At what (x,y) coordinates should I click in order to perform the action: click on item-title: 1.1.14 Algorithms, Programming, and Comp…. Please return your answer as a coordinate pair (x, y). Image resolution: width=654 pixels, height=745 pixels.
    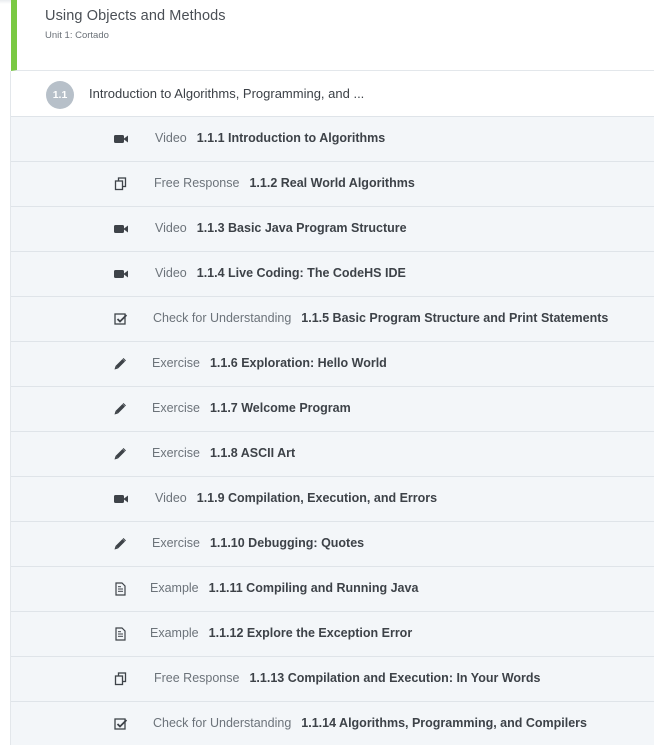
    Looking at the image, I should click on (444, 723).